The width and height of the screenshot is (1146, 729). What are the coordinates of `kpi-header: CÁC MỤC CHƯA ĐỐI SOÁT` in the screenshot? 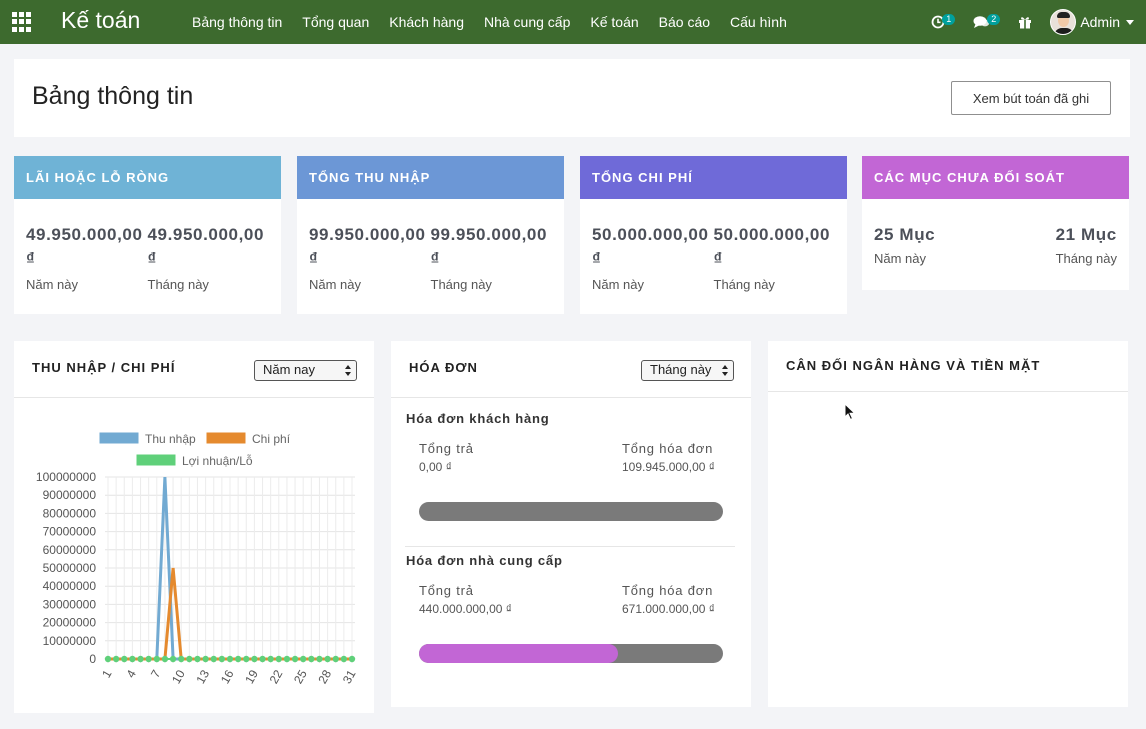 It's located at (995, 177).